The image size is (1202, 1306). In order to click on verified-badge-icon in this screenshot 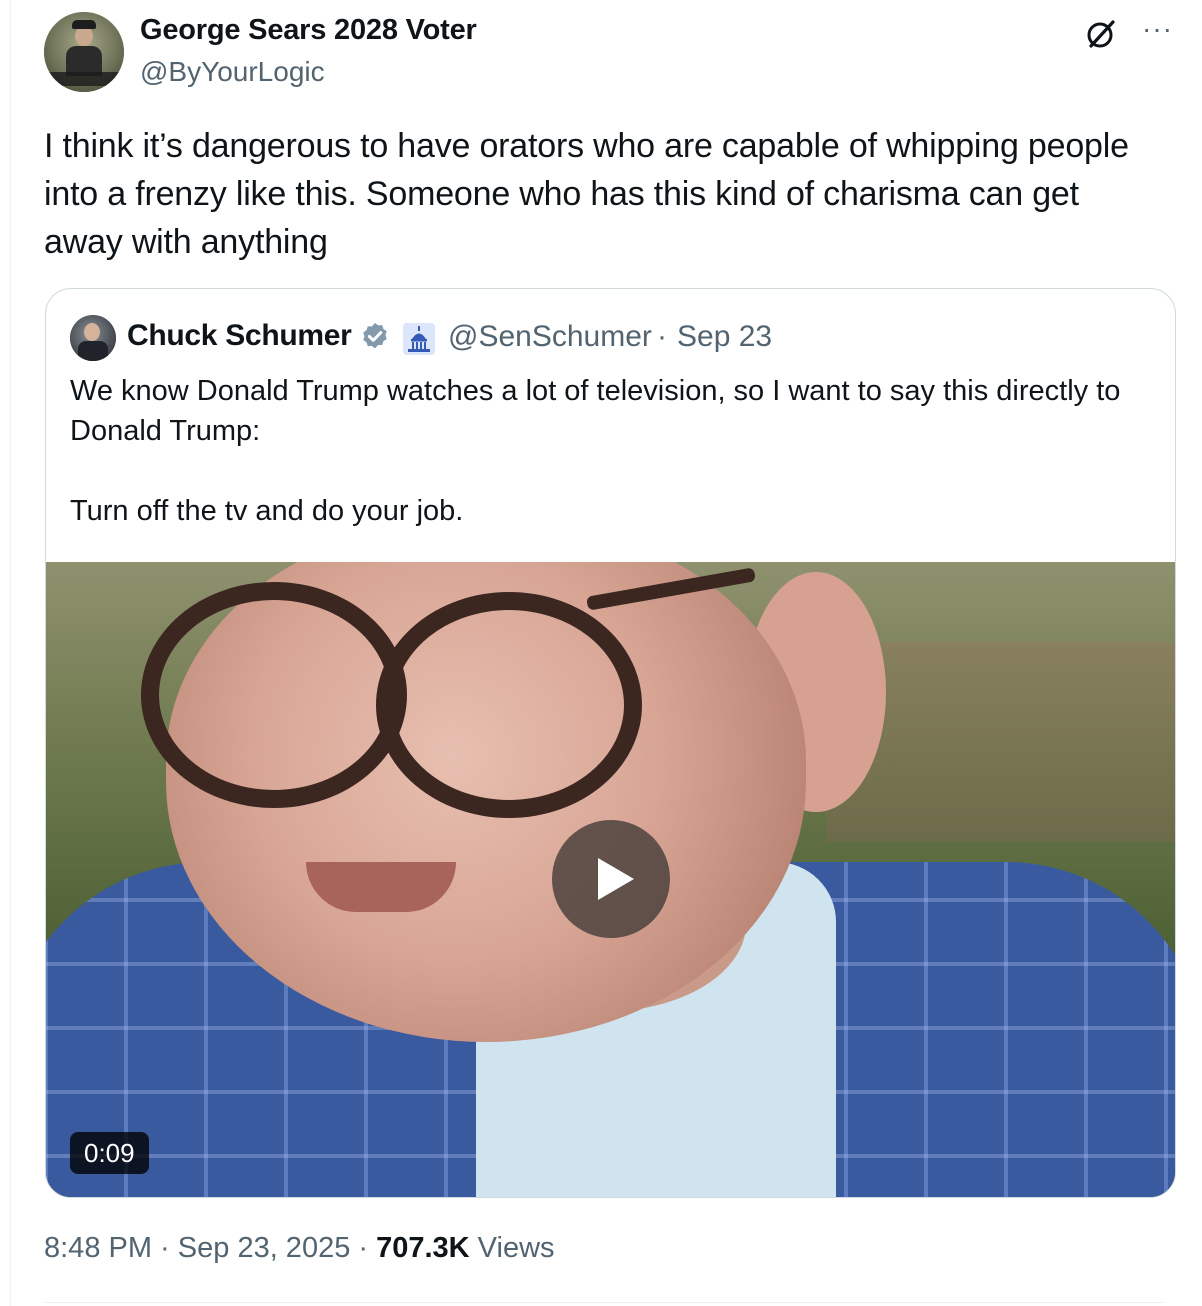, I will do `click(375, 337)`.